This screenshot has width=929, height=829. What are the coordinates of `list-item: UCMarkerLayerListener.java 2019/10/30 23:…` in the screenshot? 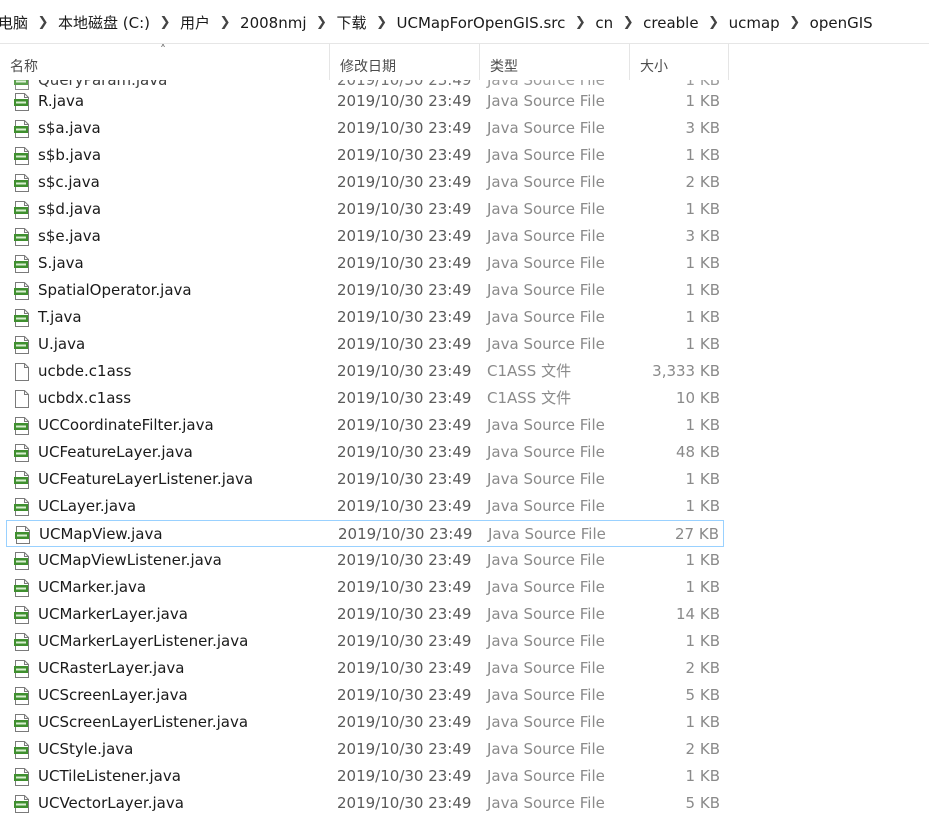 It's located at (365, 641).